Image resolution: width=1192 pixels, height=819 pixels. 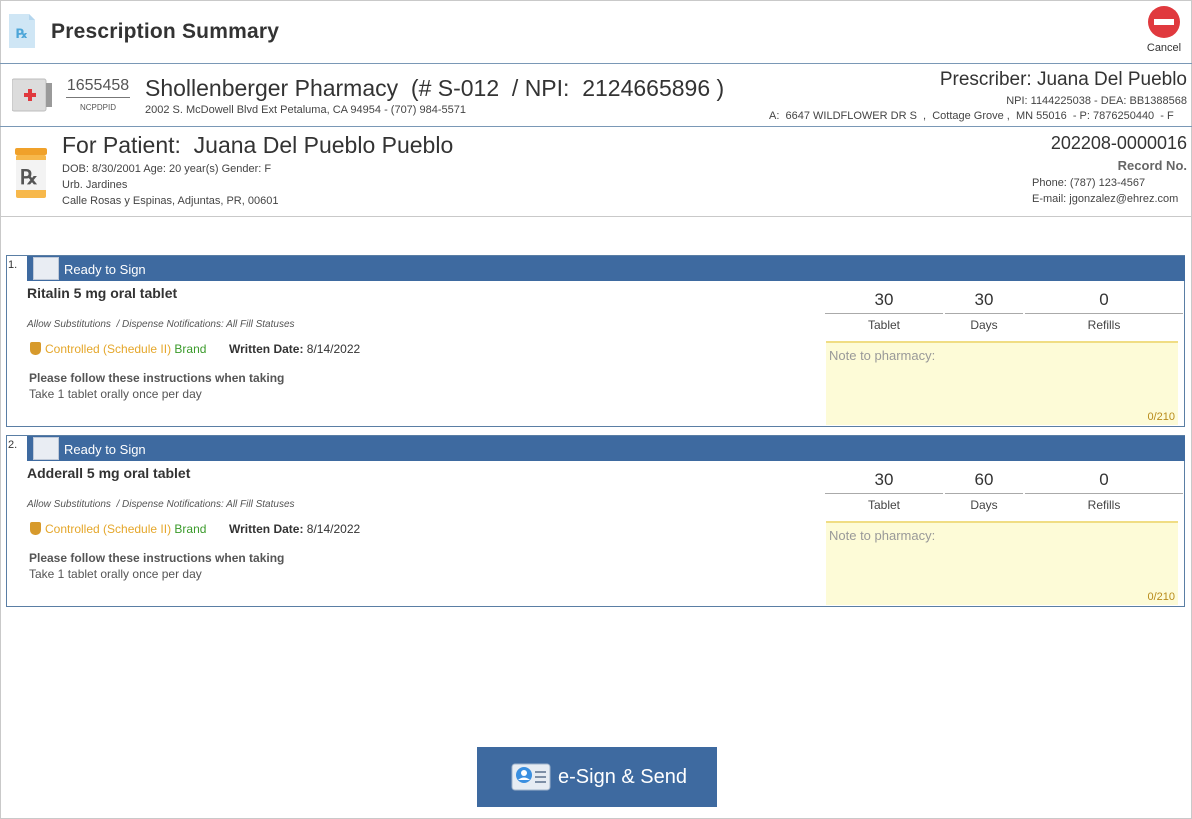 What do you see at coordinates (1089, 183) in the screenshot?
I see `patient-phone: Phone: (787) 123-4567` at bounding box center [1089, 183].